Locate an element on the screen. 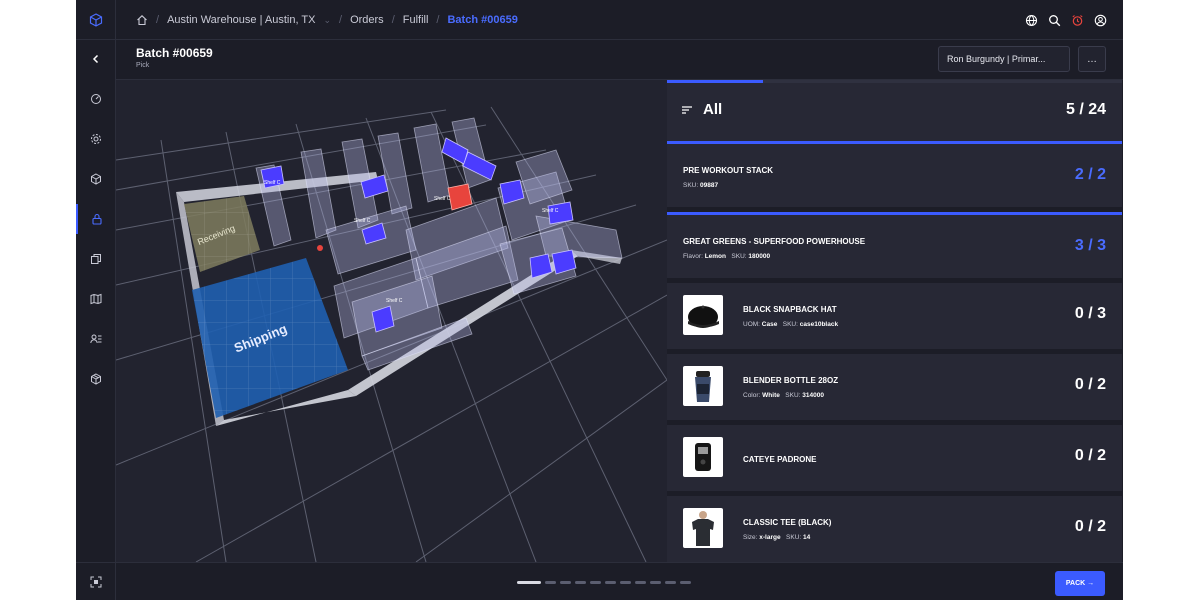 The height and width of the screenshot is (600, 1200). settings-icon is located at coordinates (96, 139).